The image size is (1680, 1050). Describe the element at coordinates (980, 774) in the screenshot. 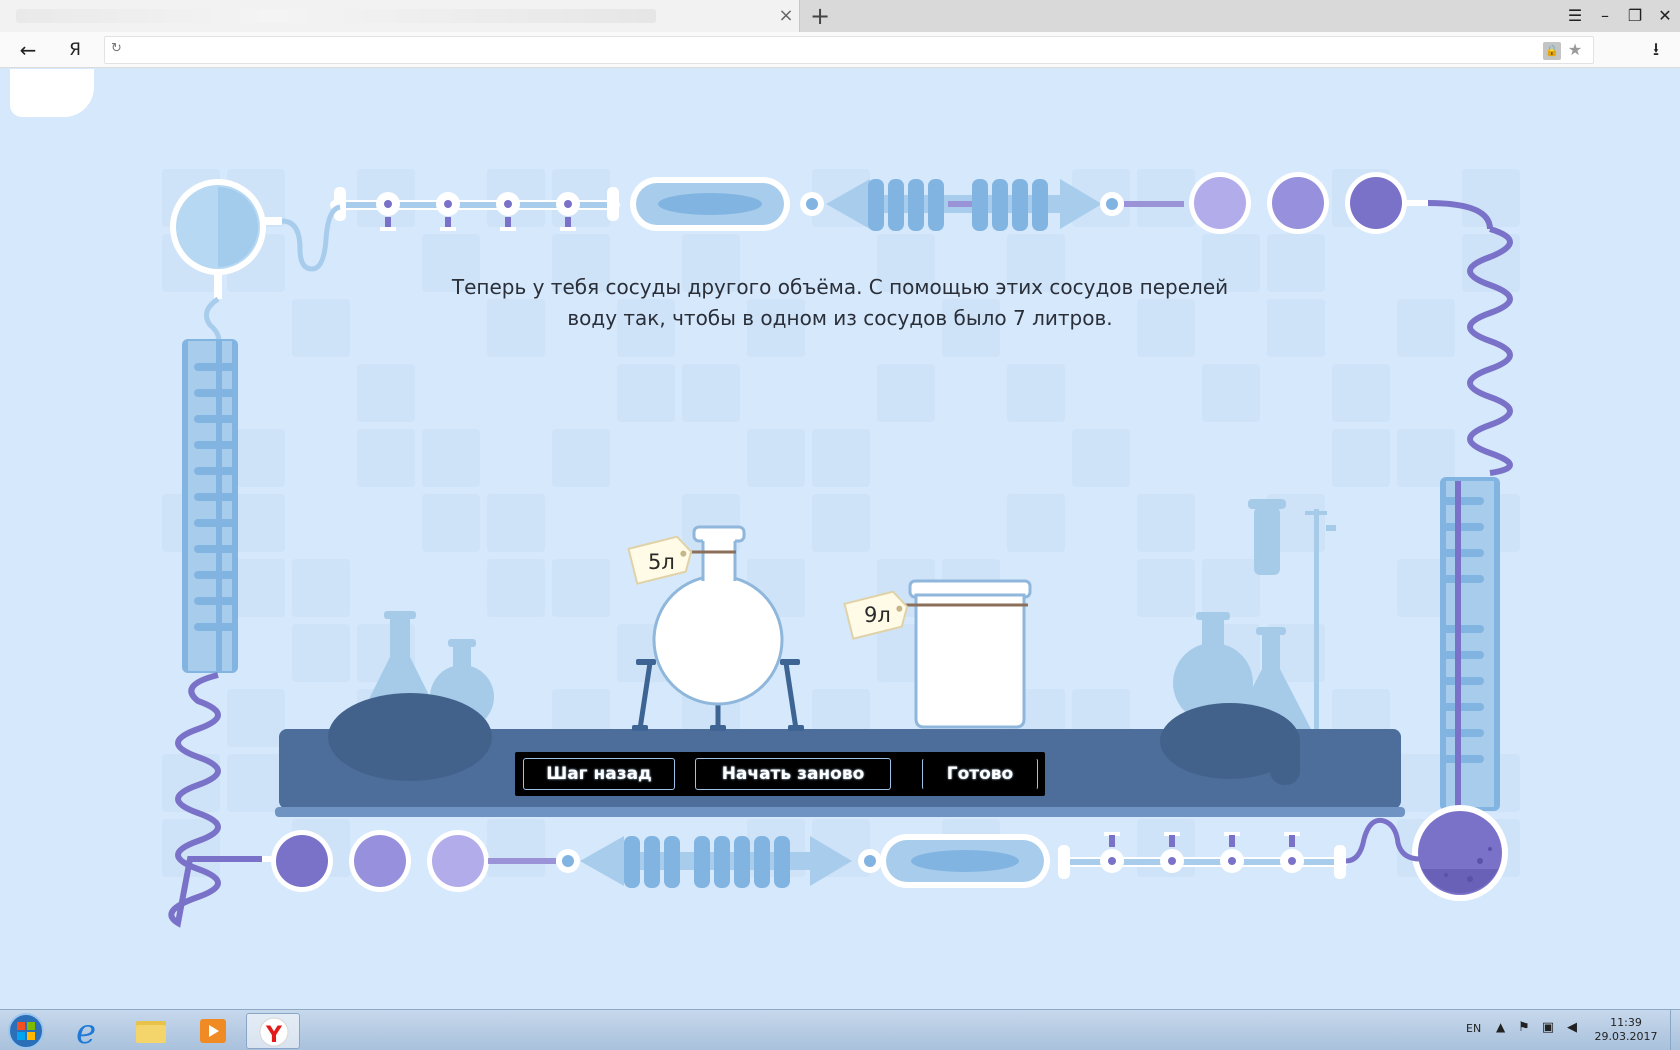

I see `done-button: Готово` at that location.